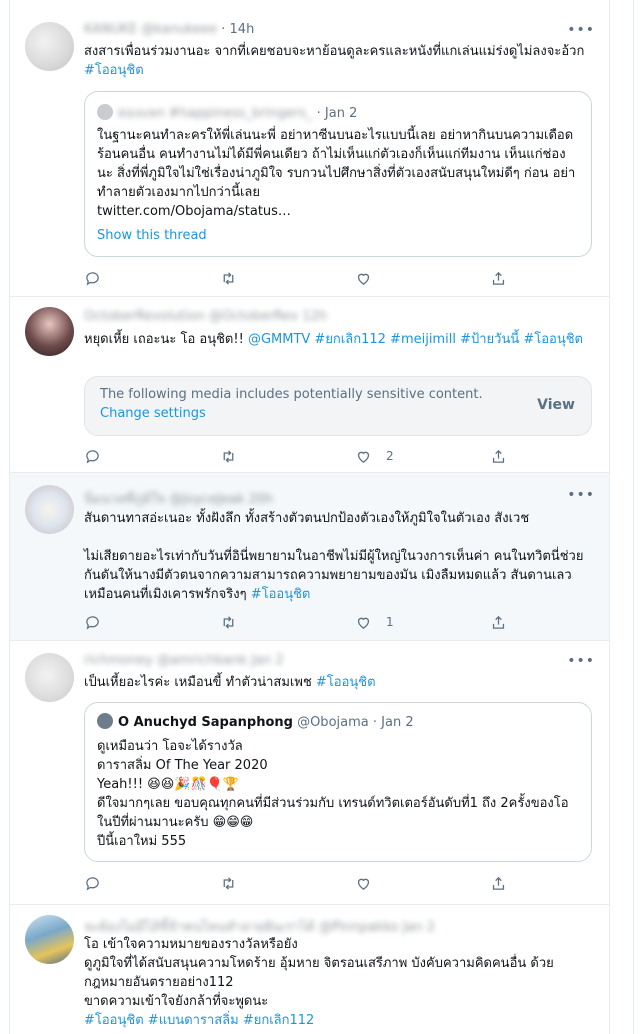 Image resolution: width=641 pixels, height=1034 pixels. What do you see at coordinates (144, 316) in the screenshot?
I see `author-name: OctoberRevolution` at bounding box center [144, 316].